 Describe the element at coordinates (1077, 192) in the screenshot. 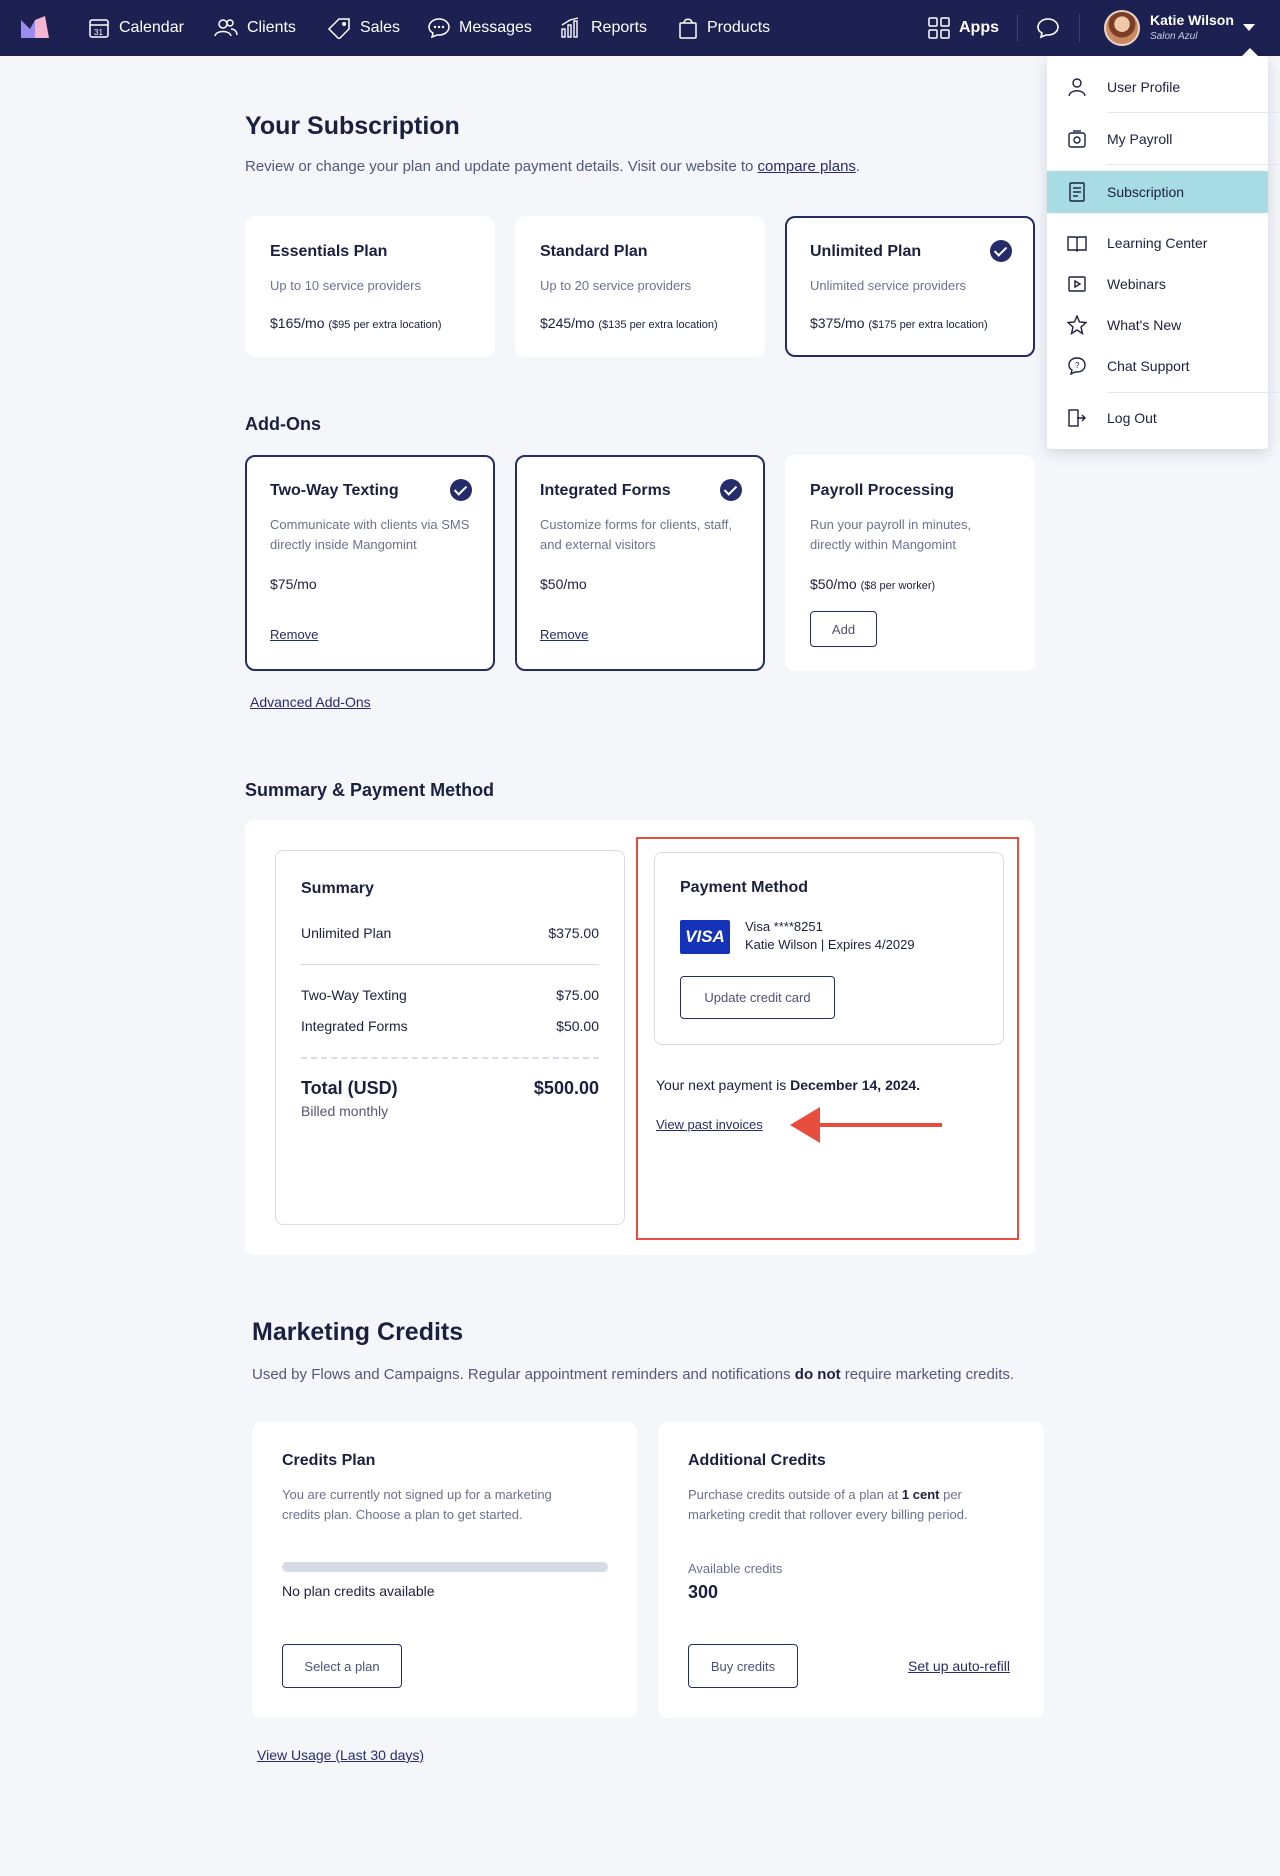

I see `subscription-icon` at that location.